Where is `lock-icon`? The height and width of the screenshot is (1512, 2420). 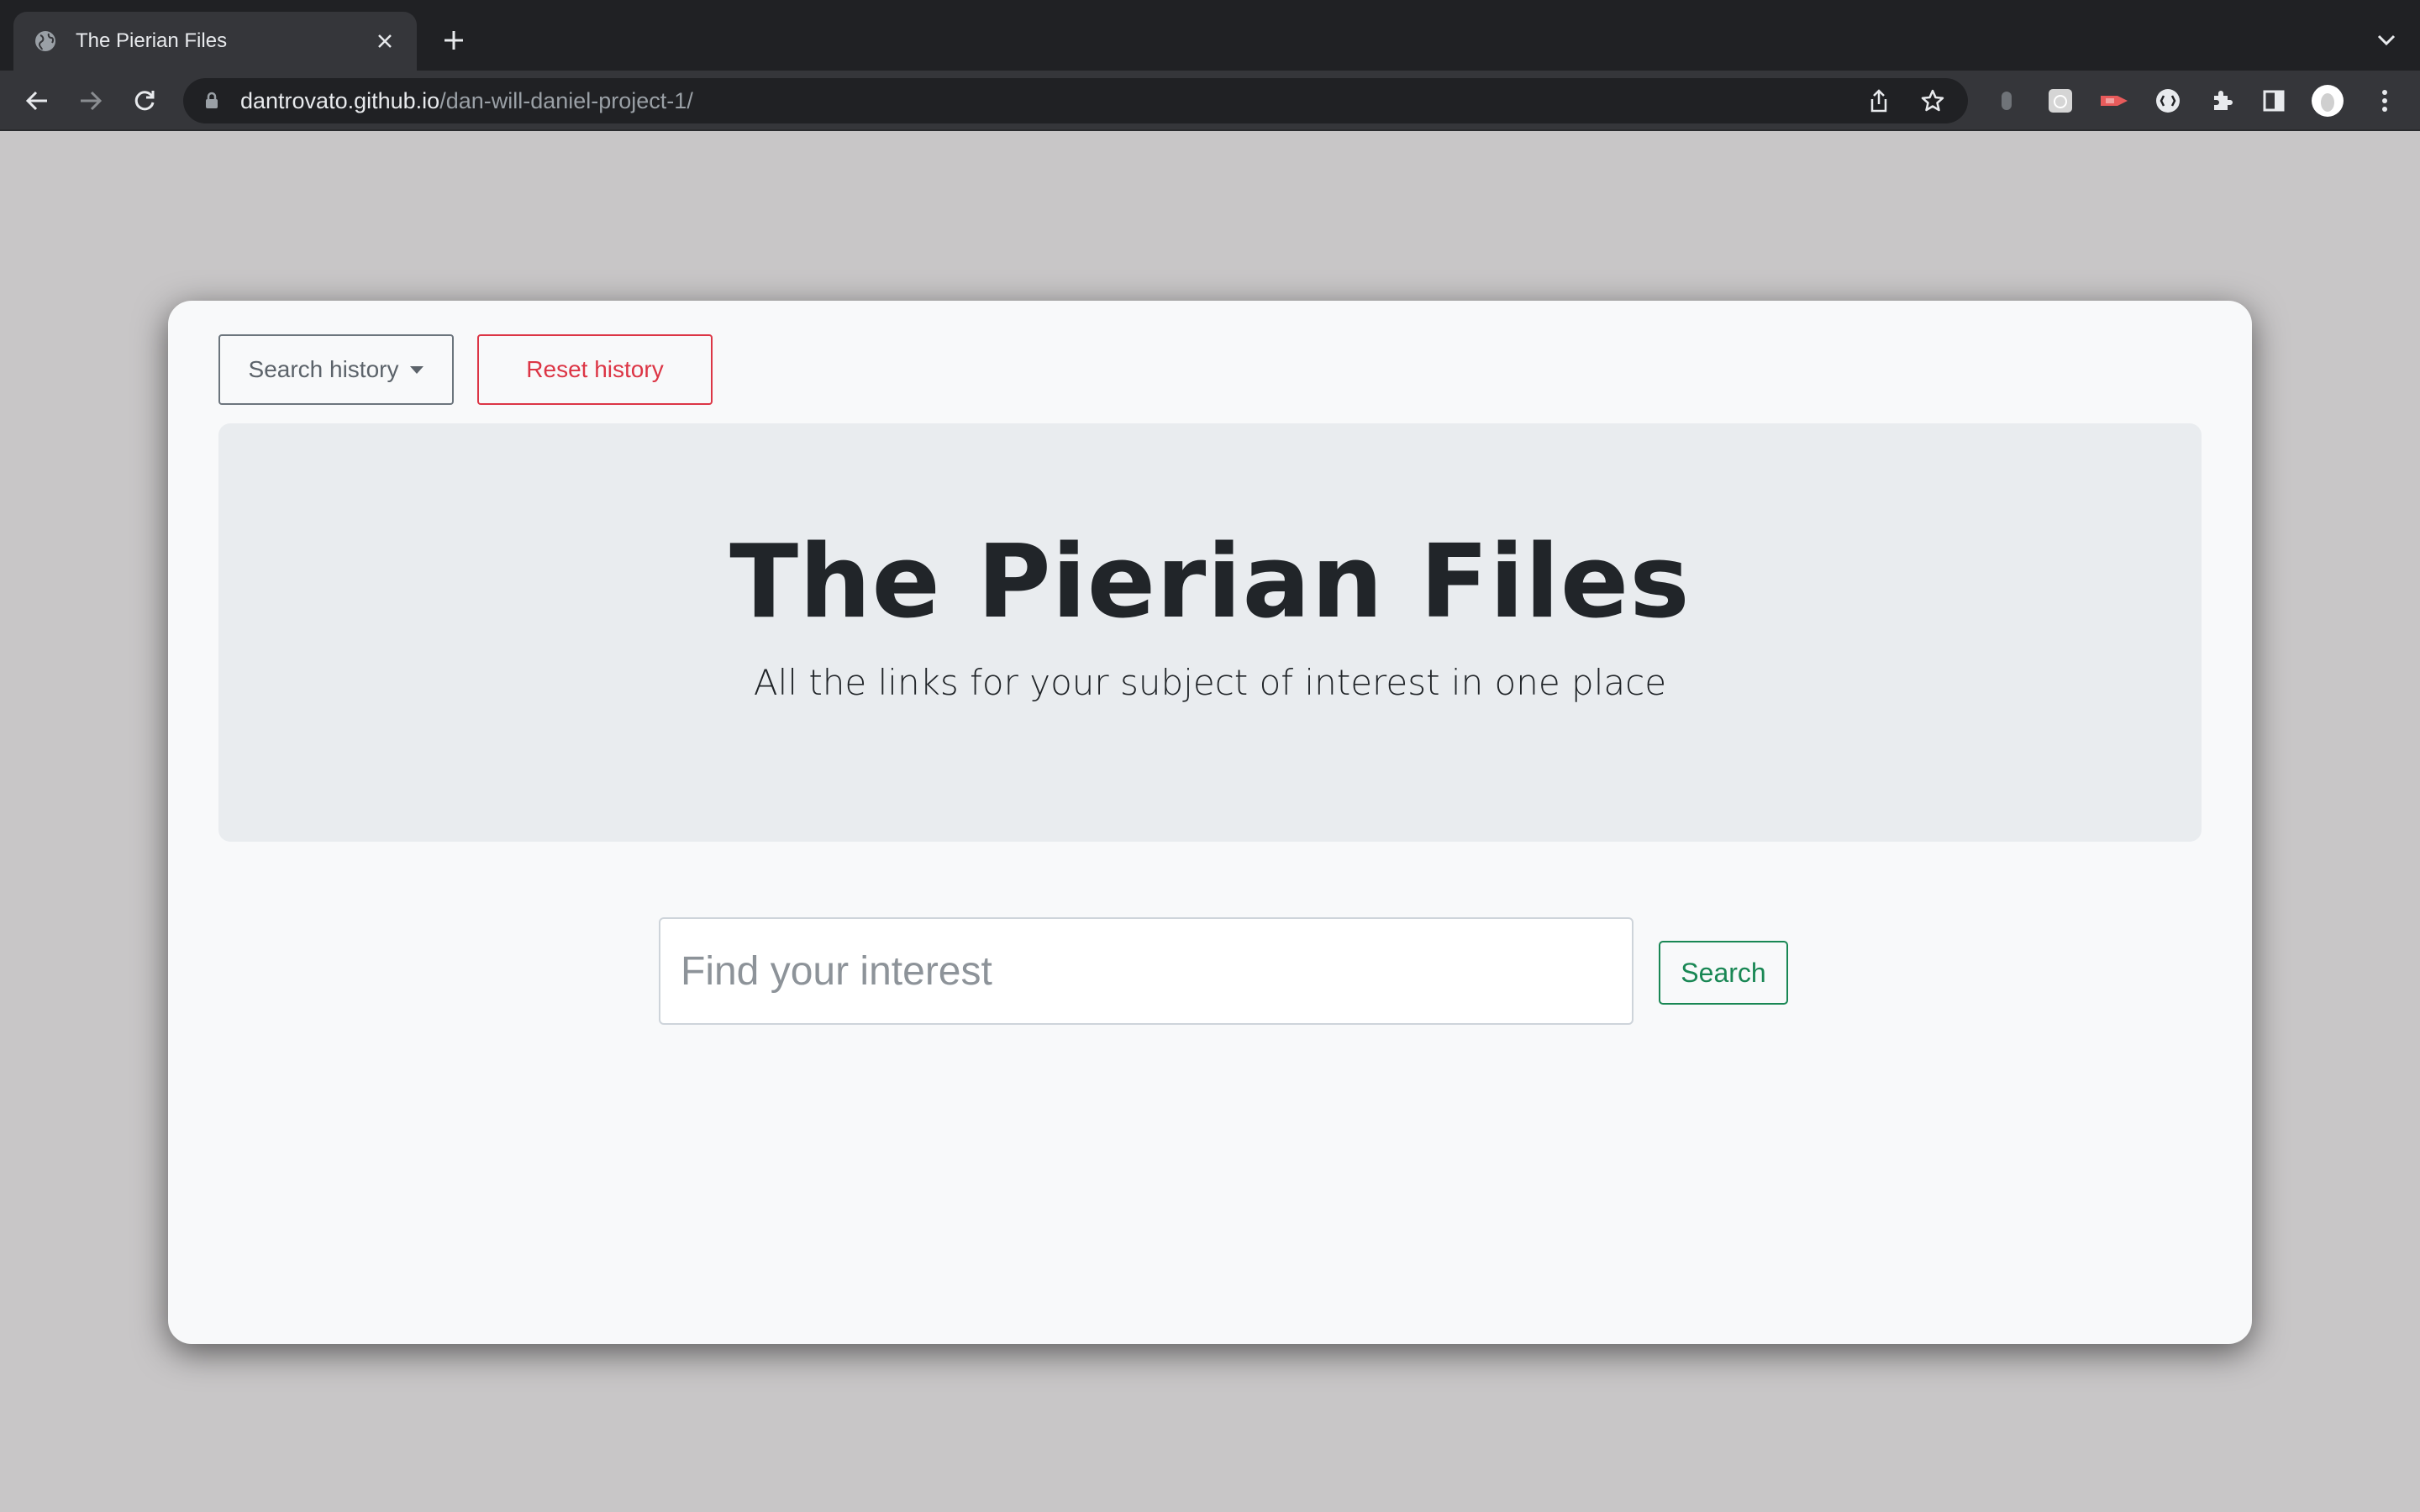 lock-icon is located at coordinates (212, 101).